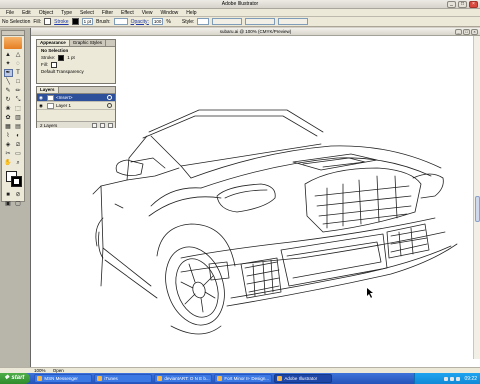 The image size is (480, 384). I want to click on live-paint-tool-icon: ◈, so click(8, 145).